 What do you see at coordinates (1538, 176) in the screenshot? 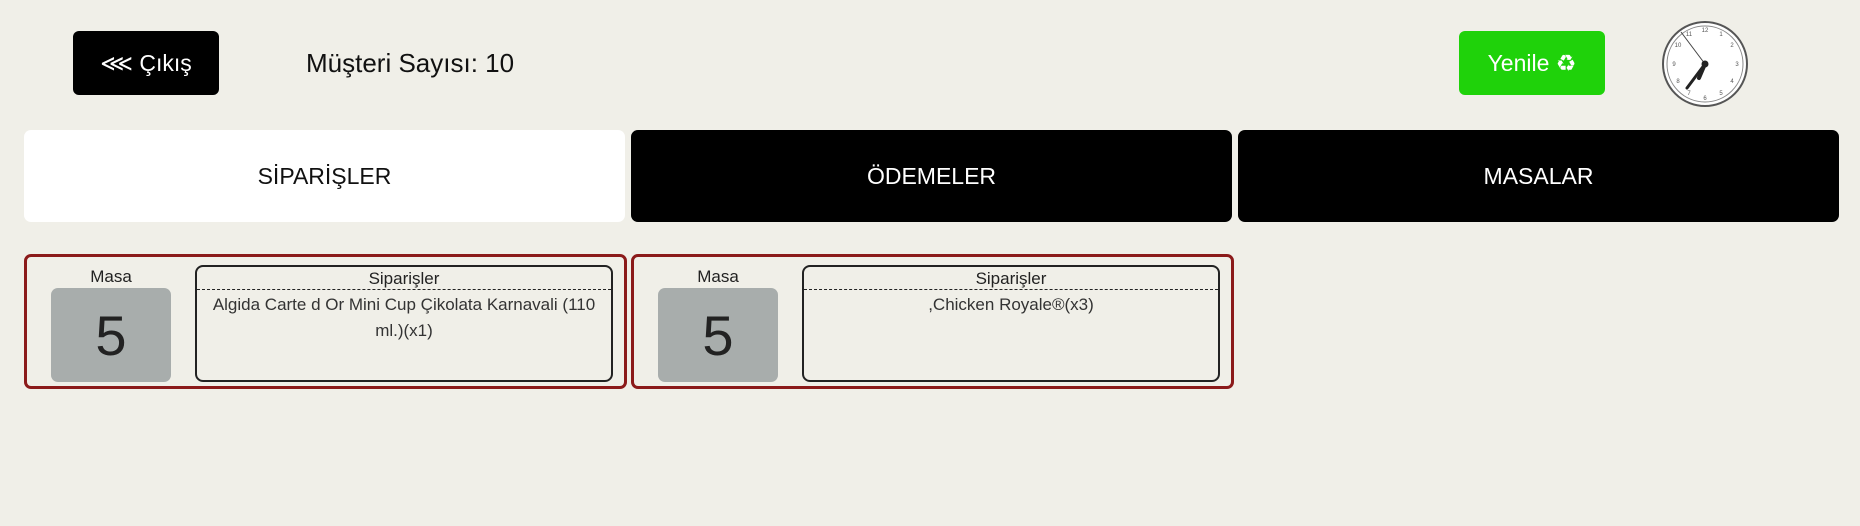
I see `tab-tables: MASALAR` at bounding box center [1538, 176].